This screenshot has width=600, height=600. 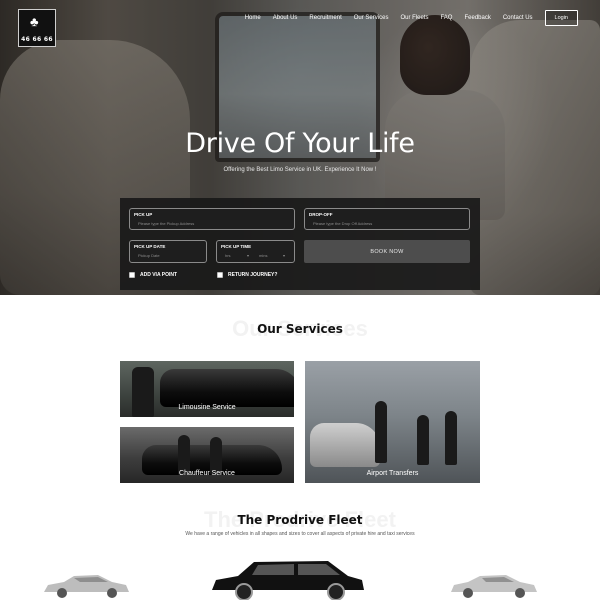 What do you see at coordinates (236, 246) in the screenshot?
I see `pickup-time-label: PICK UP TIME` at bounding box center [236, 246].